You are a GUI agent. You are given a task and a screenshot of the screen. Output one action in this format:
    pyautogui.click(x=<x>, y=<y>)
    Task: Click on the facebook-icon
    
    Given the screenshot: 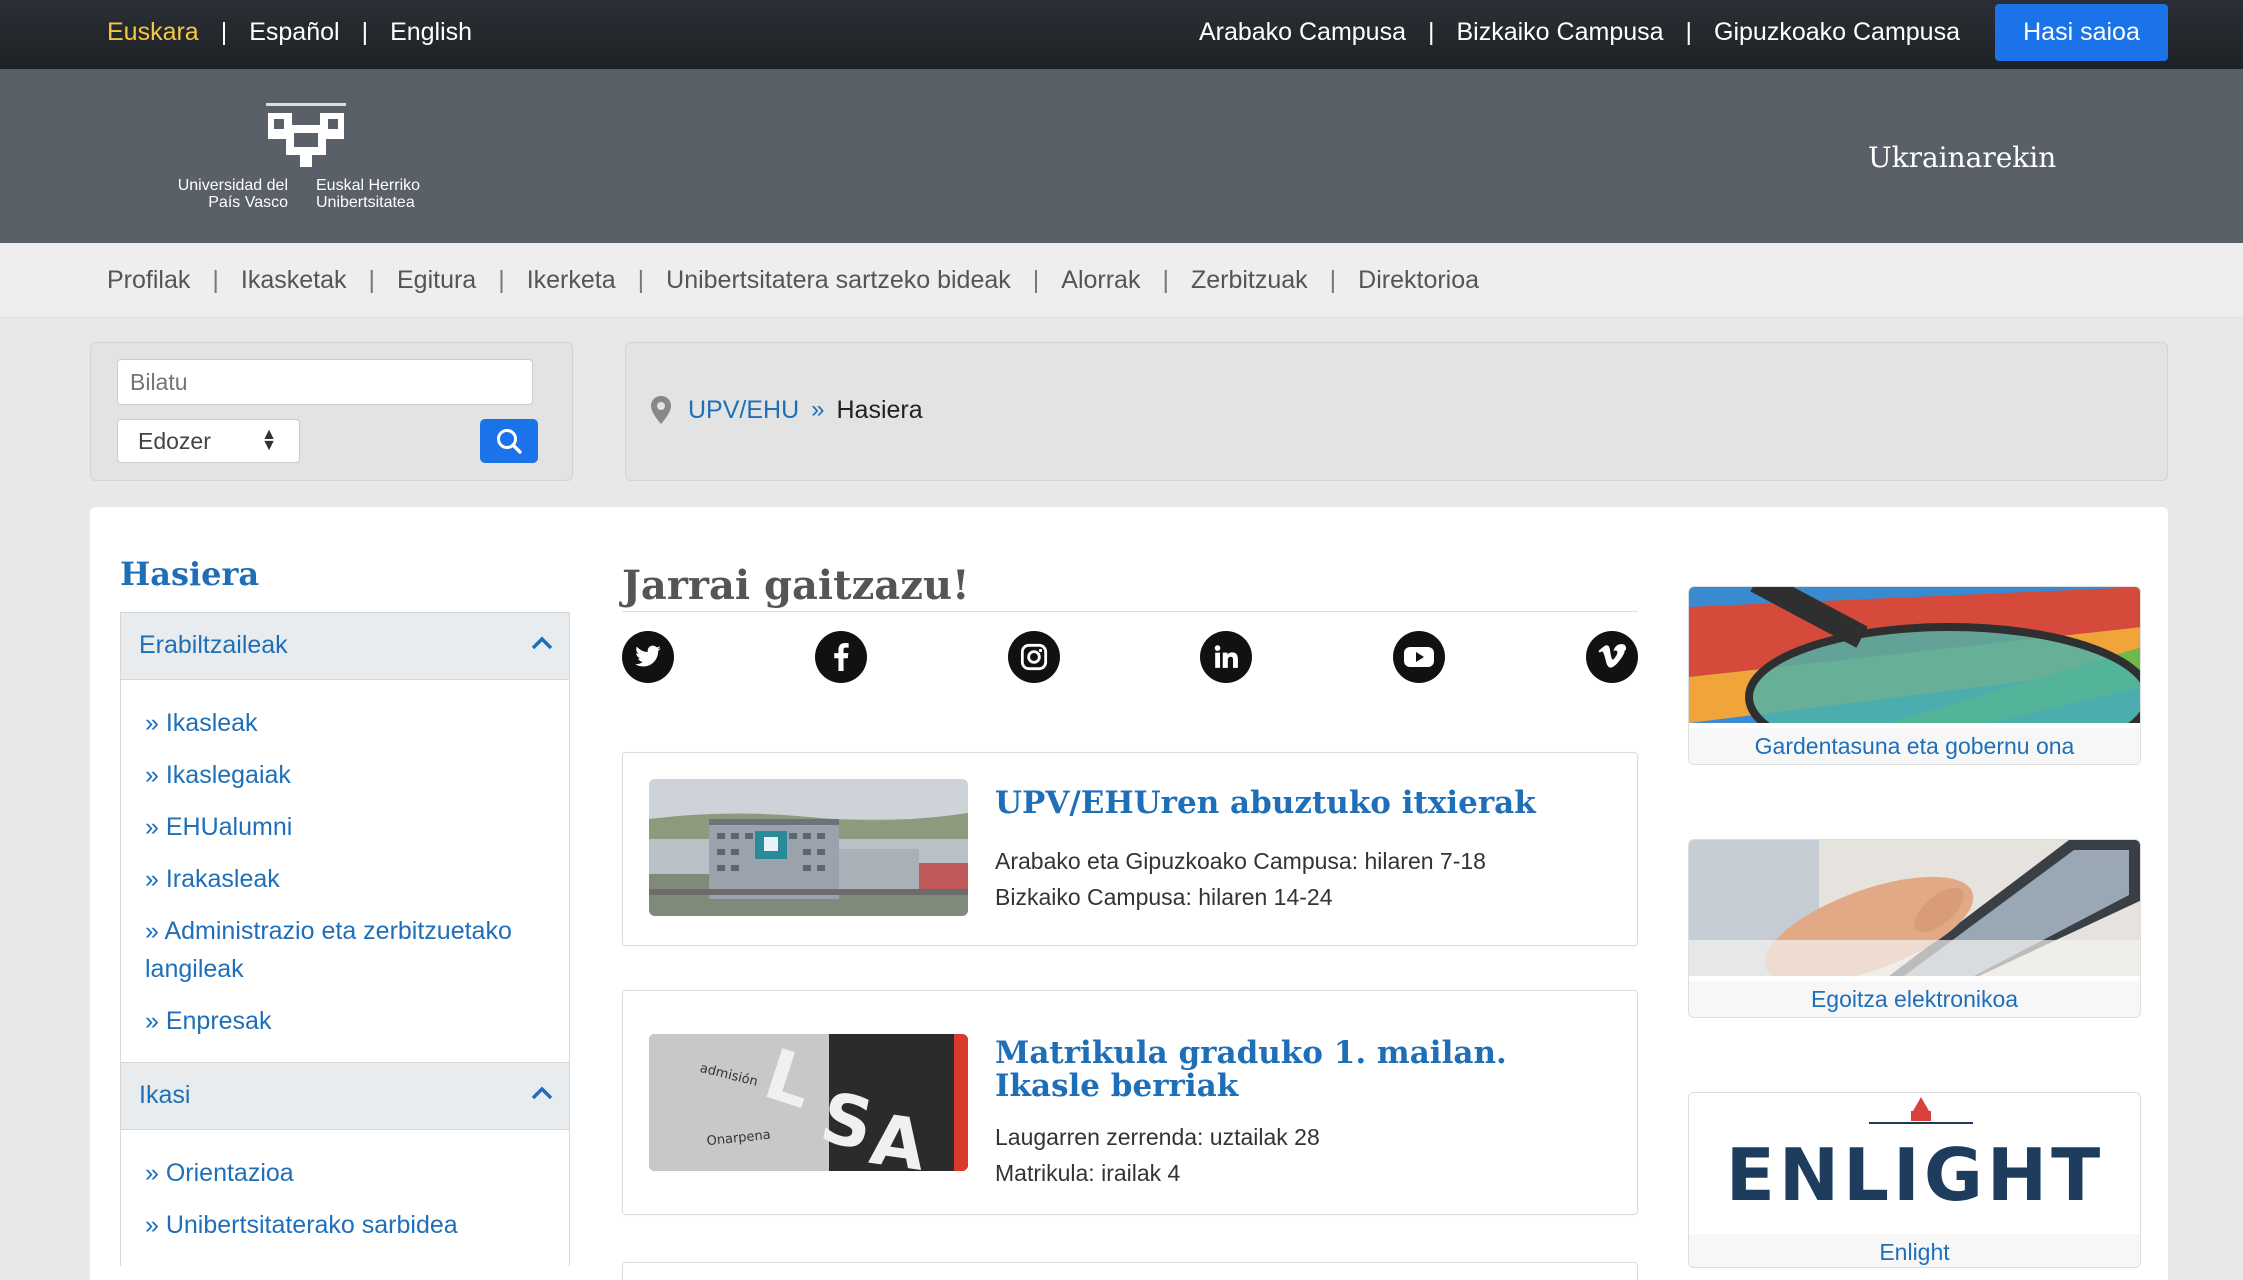 What is the action you would take?
    pyautogui.click(x=841, y=657)
    